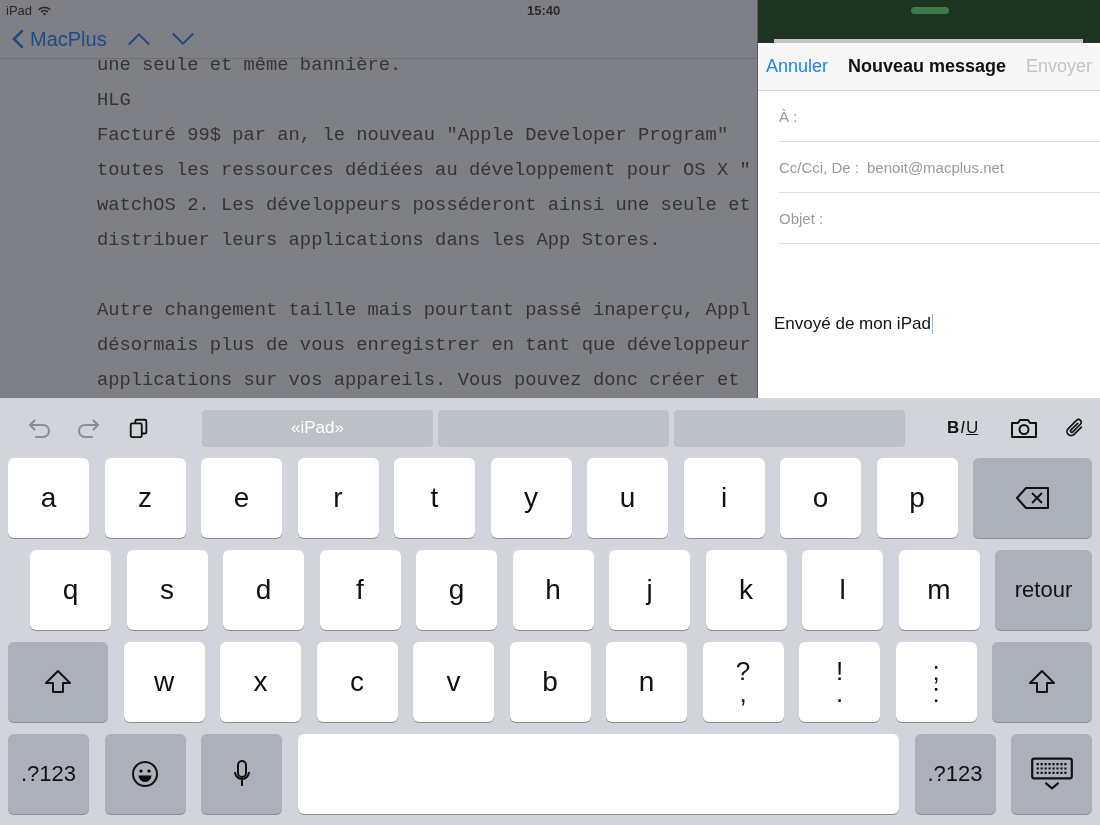 The height and width of the screenshot is (825, 1100). Describe the element at coordinates (114, 100) in the screenshot. I see `document-text-line: HLG` at that location.